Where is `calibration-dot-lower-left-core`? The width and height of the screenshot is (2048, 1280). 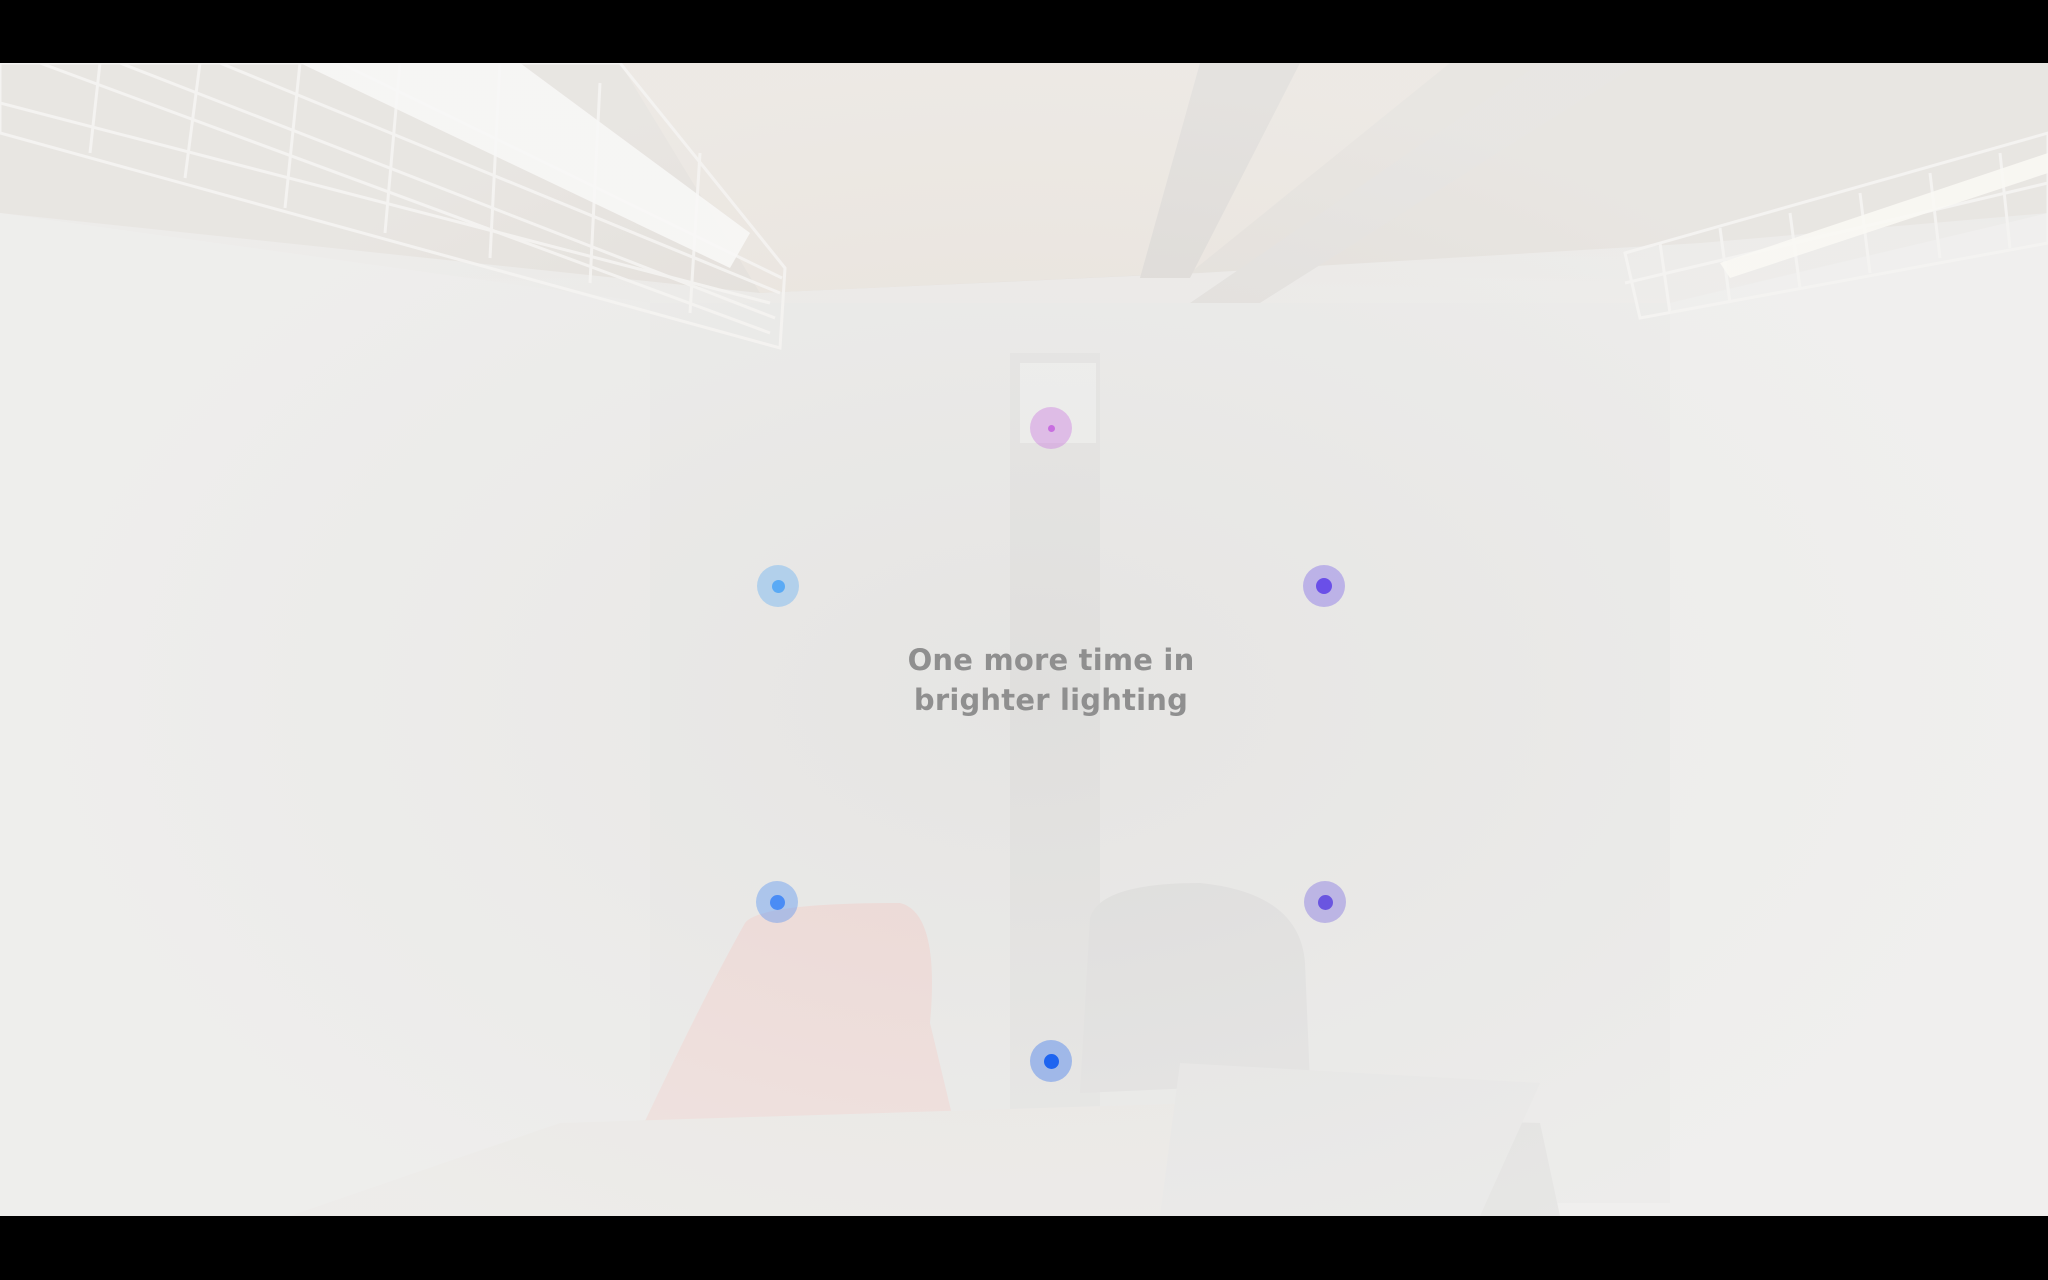 calibration-dot-lower-left-core is located at coordinates (777, 902).